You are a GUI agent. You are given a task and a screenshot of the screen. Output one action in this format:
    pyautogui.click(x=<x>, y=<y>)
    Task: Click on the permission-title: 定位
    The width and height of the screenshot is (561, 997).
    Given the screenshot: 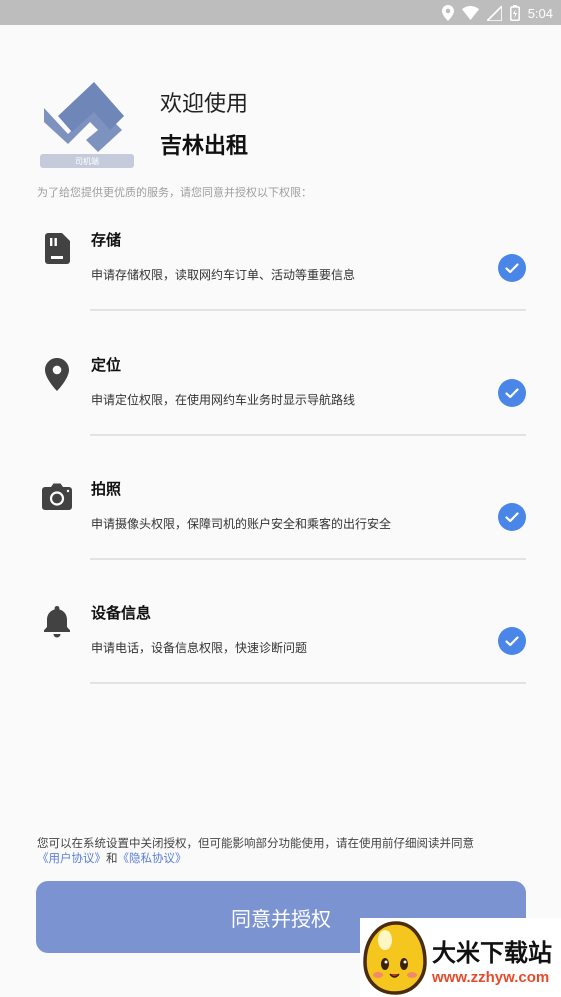 What is the action you would take?
    pyautogui.click(x=106, y=365)
    